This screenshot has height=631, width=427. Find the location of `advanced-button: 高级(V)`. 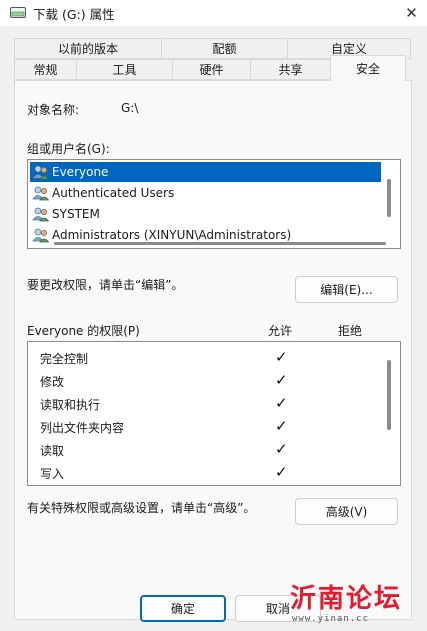

advanced-button: 高级(V) is located at coordinates (346, 511).